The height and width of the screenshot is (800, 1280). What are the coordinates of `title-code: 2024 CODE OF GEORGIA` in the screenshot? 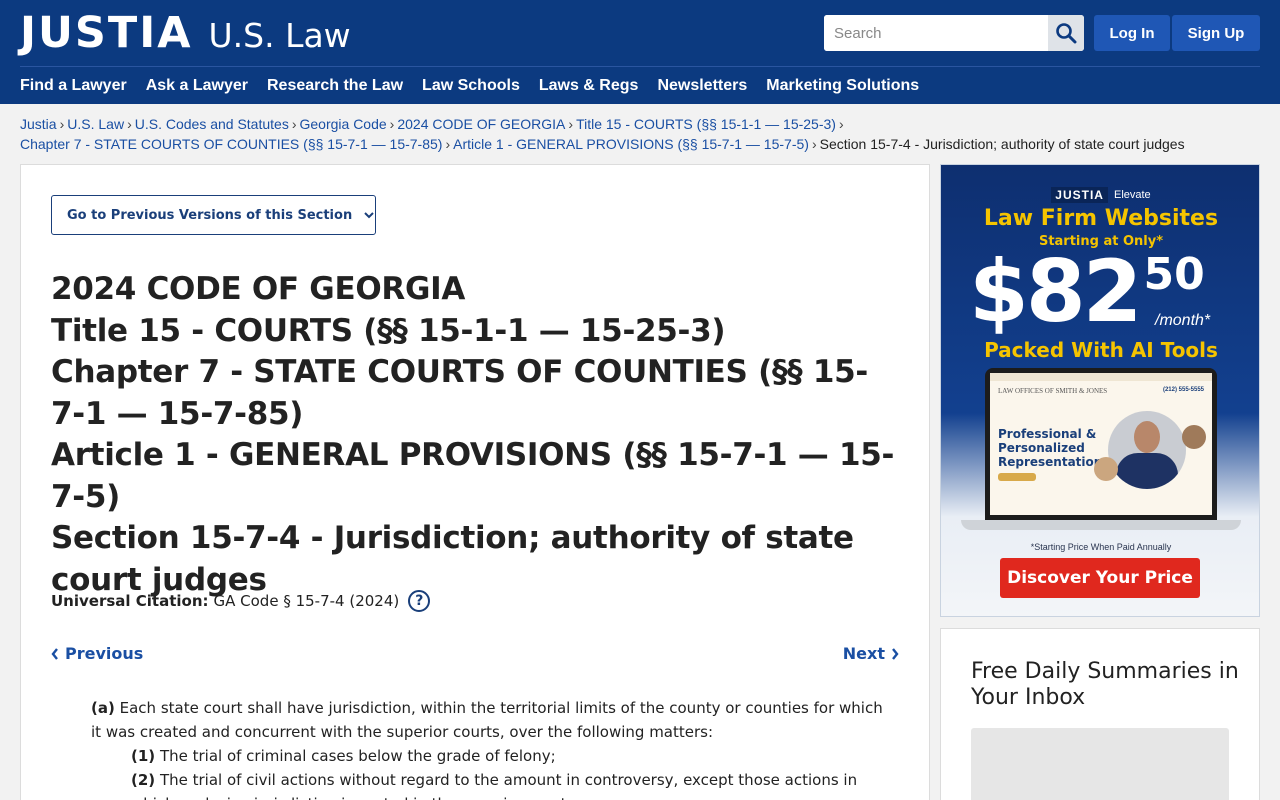 It's located at (258, 289).